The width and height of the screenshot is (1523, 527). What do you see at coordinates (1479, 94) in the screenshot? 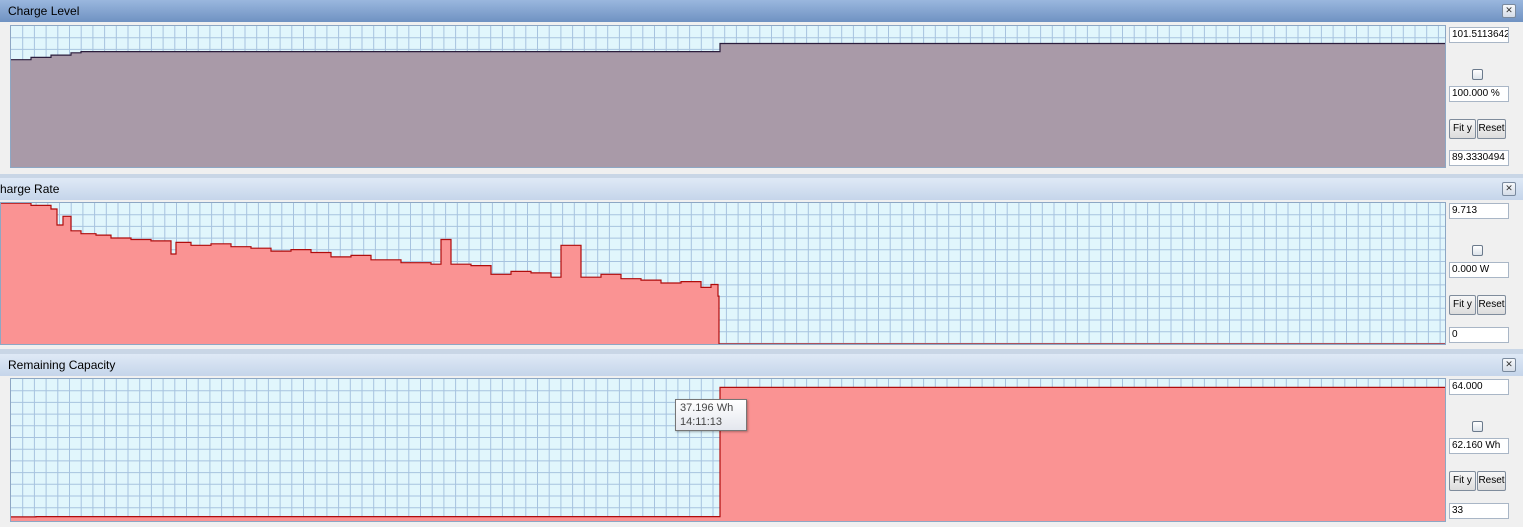
I see `current-value-field: 100.000 %` at bounding box center [1479, 94].